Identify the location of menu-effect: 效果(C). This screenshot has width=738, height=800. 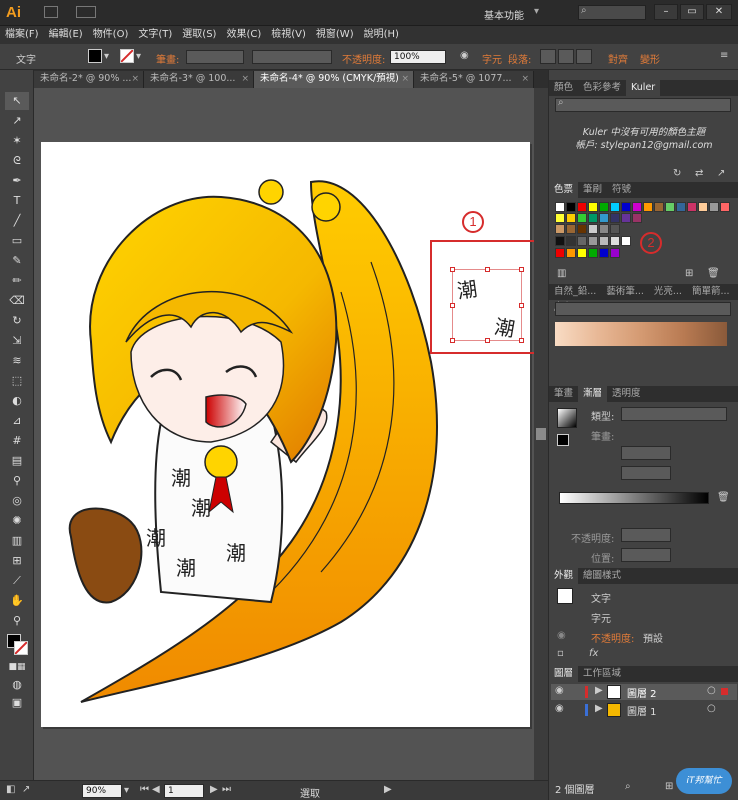
(243, 35).